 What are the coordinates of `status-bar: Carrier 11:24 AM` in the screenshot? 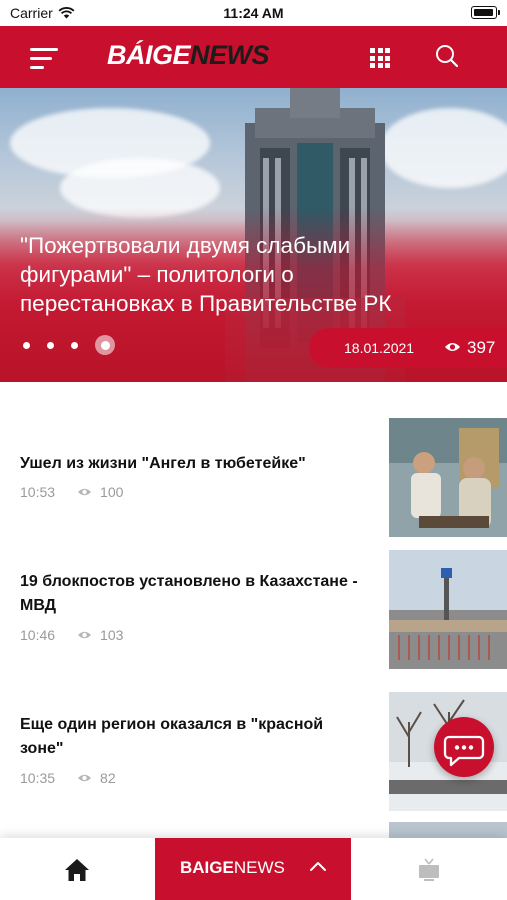 It's located at (253, 13).